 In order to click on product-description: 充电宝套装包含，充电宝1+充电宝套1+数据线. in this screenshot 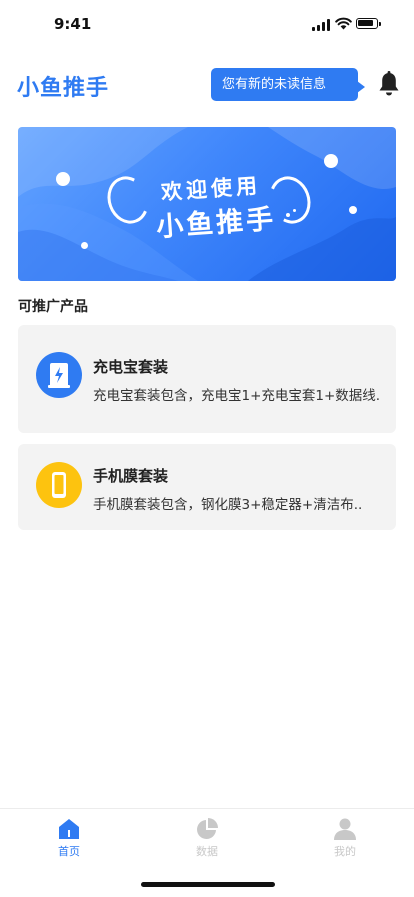, I will do `click(237, 396)`.